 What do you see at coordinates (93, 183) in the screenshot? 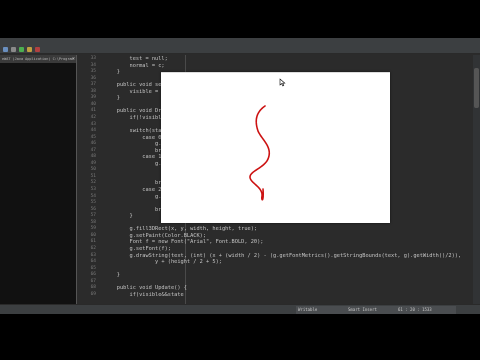
I see `line-number: 52` at bounding box center [93, 183].